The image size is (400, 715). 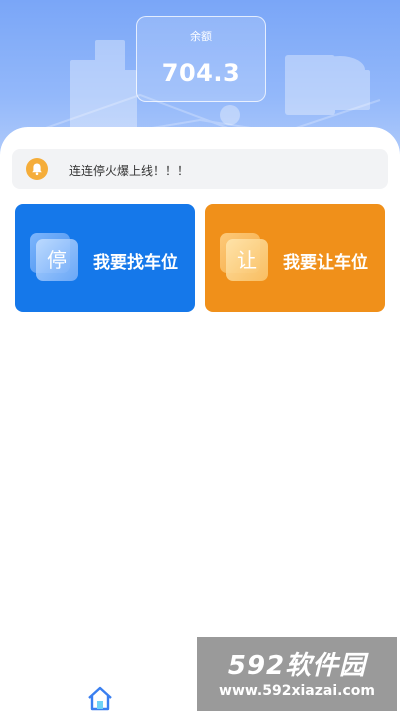 I want to click on watermark-url: www.592xiazai.com, so click(x=297, y=691).